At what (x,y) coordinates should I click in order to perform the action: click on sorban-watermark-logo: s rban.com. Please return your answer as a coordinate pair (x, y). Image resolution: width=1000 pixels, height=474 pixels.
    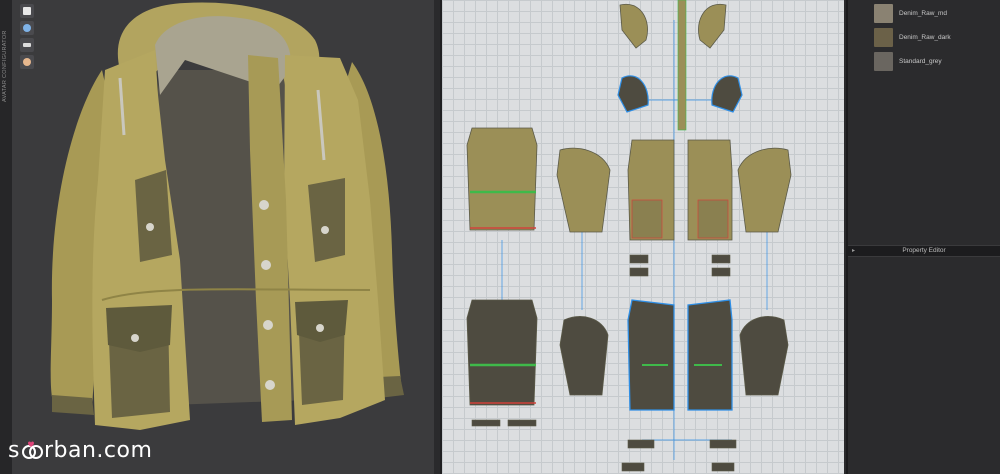
    Looking at the image, I should click on (80, 450).